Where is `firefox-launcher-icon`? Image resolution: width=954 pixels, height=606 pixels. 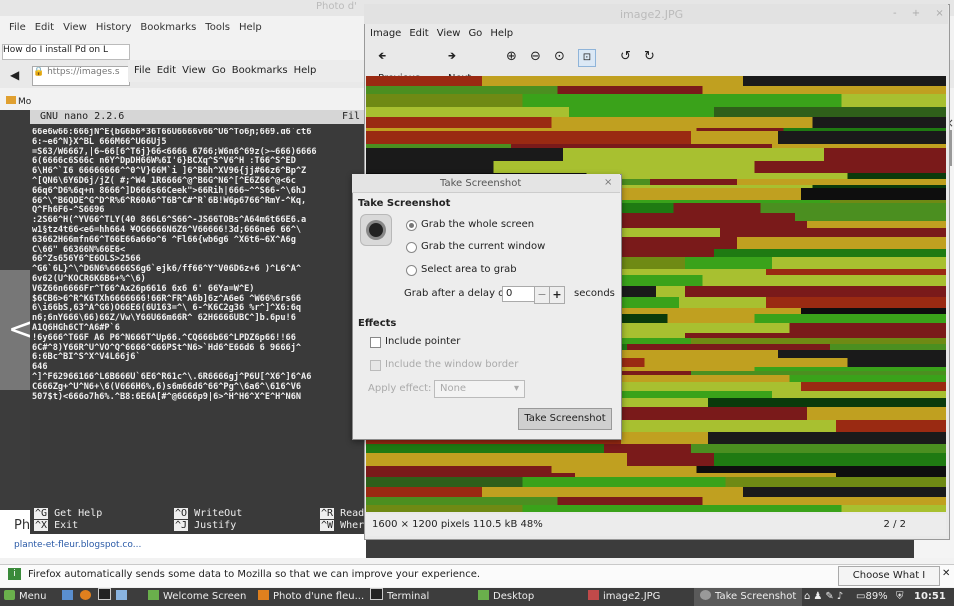
firefox-launcher-icon is located at coordinates (87, 597).